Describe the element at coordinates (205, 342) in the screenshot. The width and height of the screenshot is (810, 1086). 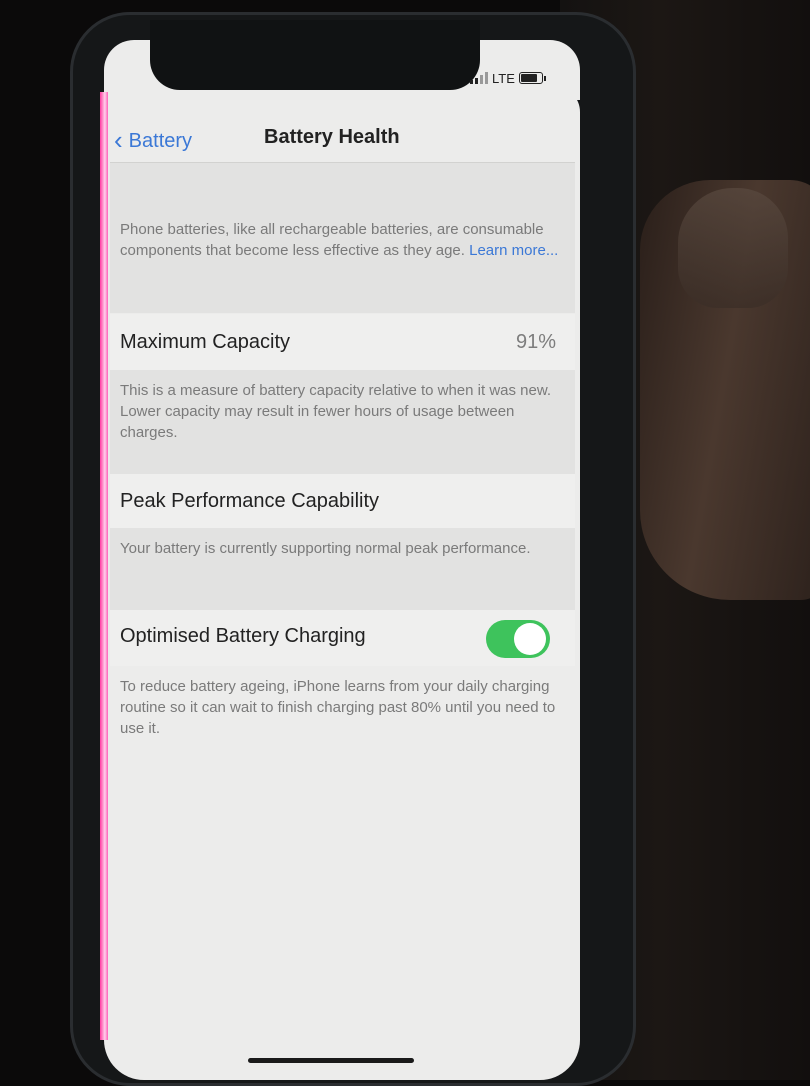
I see `maximum-capacity-label: Maximum Capacity` at that location.